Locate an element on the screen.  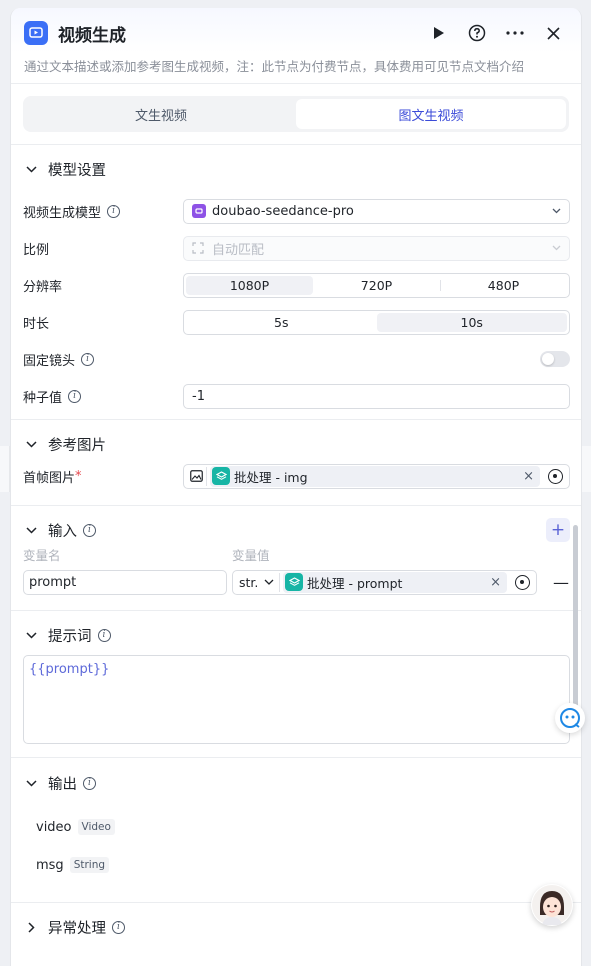
ratio-value: 自动匹配 is located at coordinates (238, 250).